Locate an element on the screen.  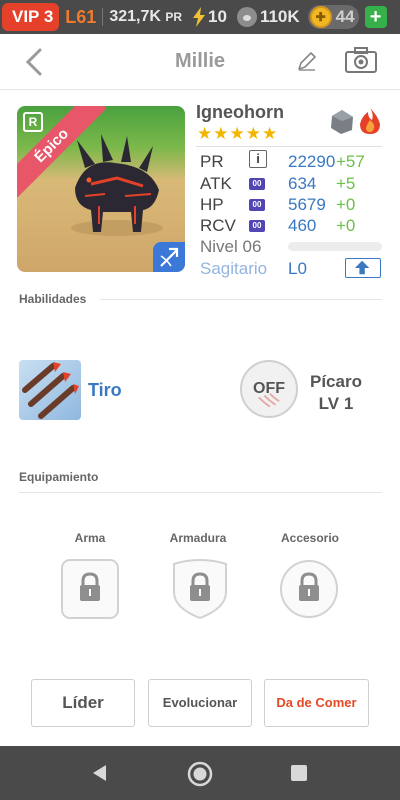
page-title: Millie is located at coordinates (199, 61).